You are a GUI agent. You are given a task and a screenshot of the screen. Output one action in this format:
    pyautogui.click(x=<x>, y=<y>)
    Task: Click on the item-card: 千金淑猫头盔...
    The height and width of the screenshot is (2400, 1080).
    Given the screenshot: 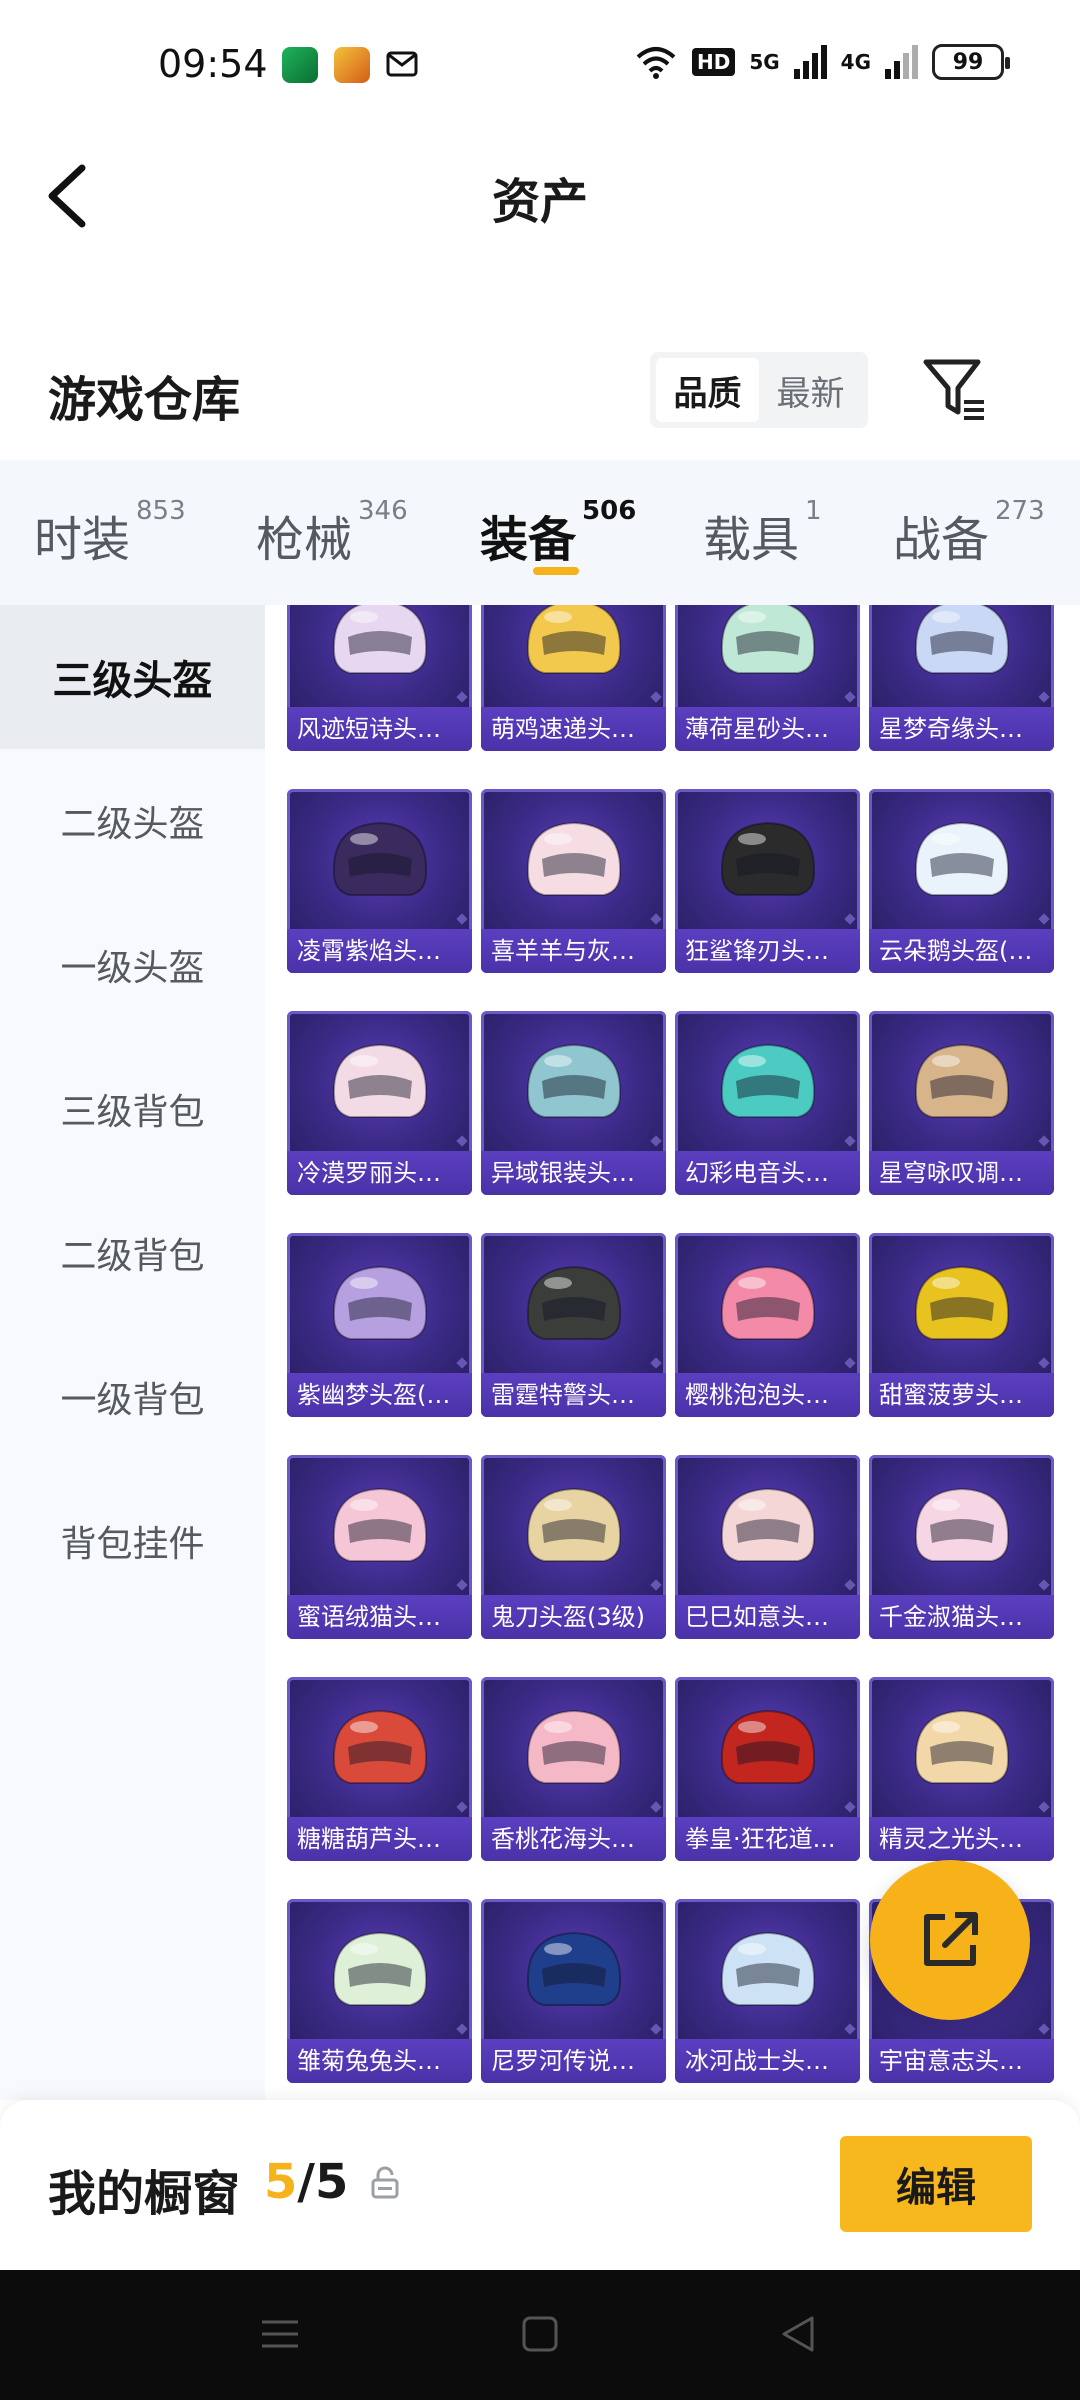 What is the action you would take?
    pyautogui.click(x=961, y=1547)
    